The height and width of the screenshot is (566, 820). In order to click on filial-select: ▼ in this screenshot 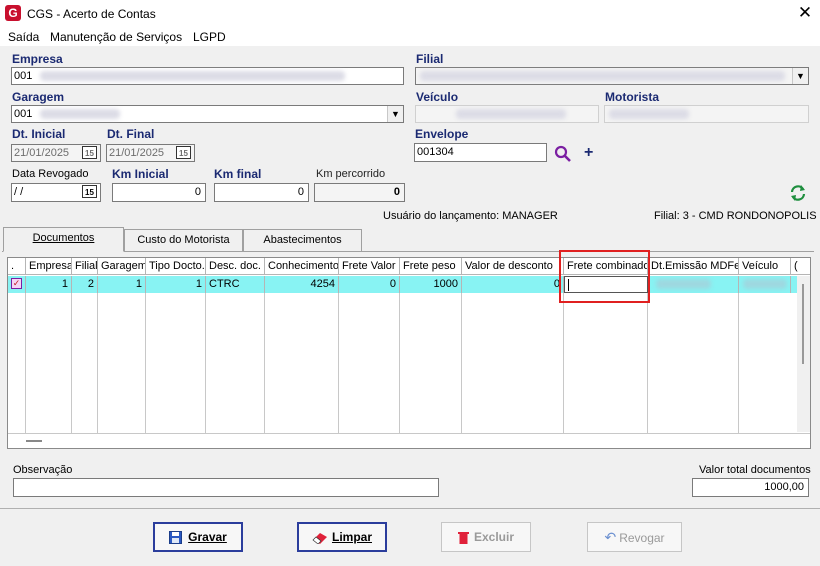, I will do `click(612, 76)`.